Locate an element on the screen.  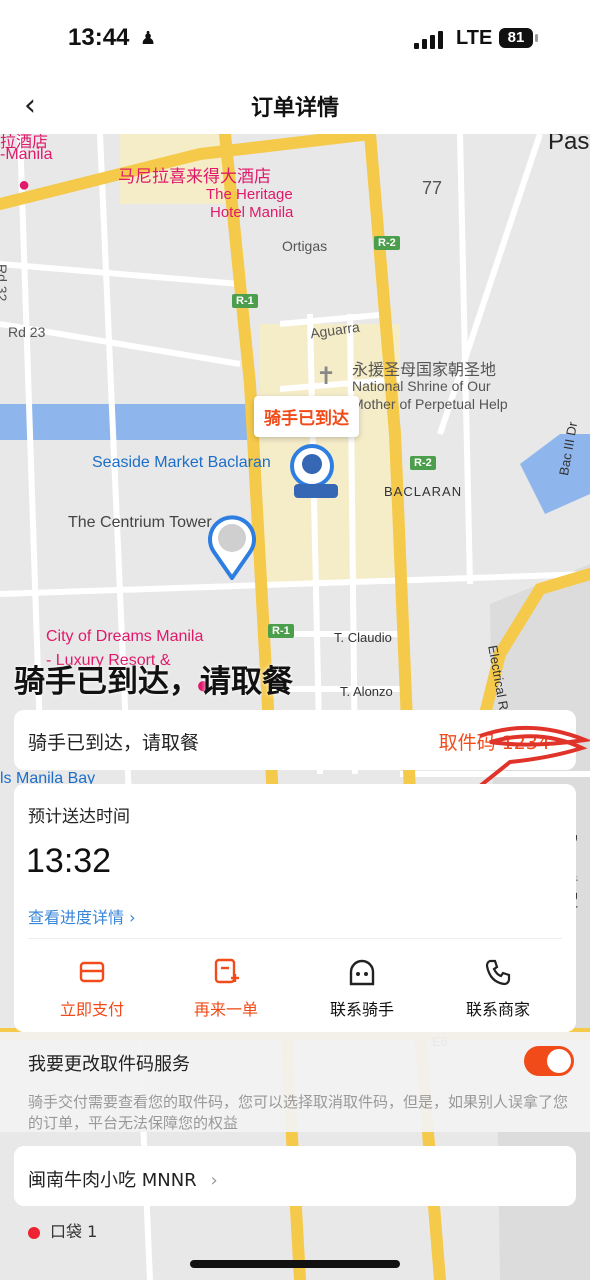
map-label: T. Alonzo is located at coordinates (366, 691).